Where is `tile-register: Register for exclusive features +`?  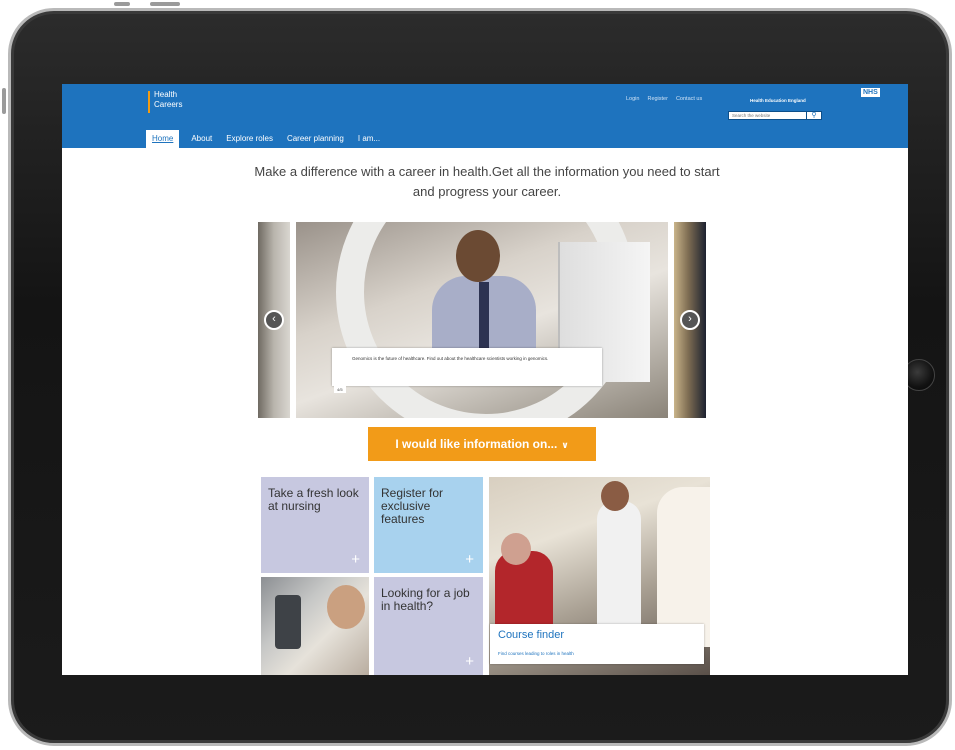 tile-register: Register for exclusive features + is located at coordinates (428, 525).